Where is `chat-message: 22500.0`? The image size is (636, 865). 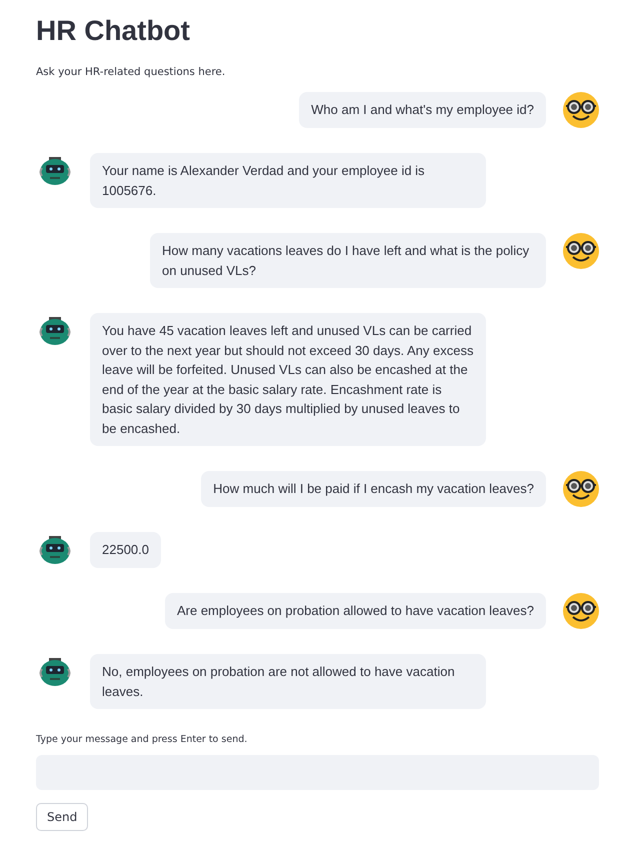 chat-message: 22500.0 is located at coordinates (125, 550).